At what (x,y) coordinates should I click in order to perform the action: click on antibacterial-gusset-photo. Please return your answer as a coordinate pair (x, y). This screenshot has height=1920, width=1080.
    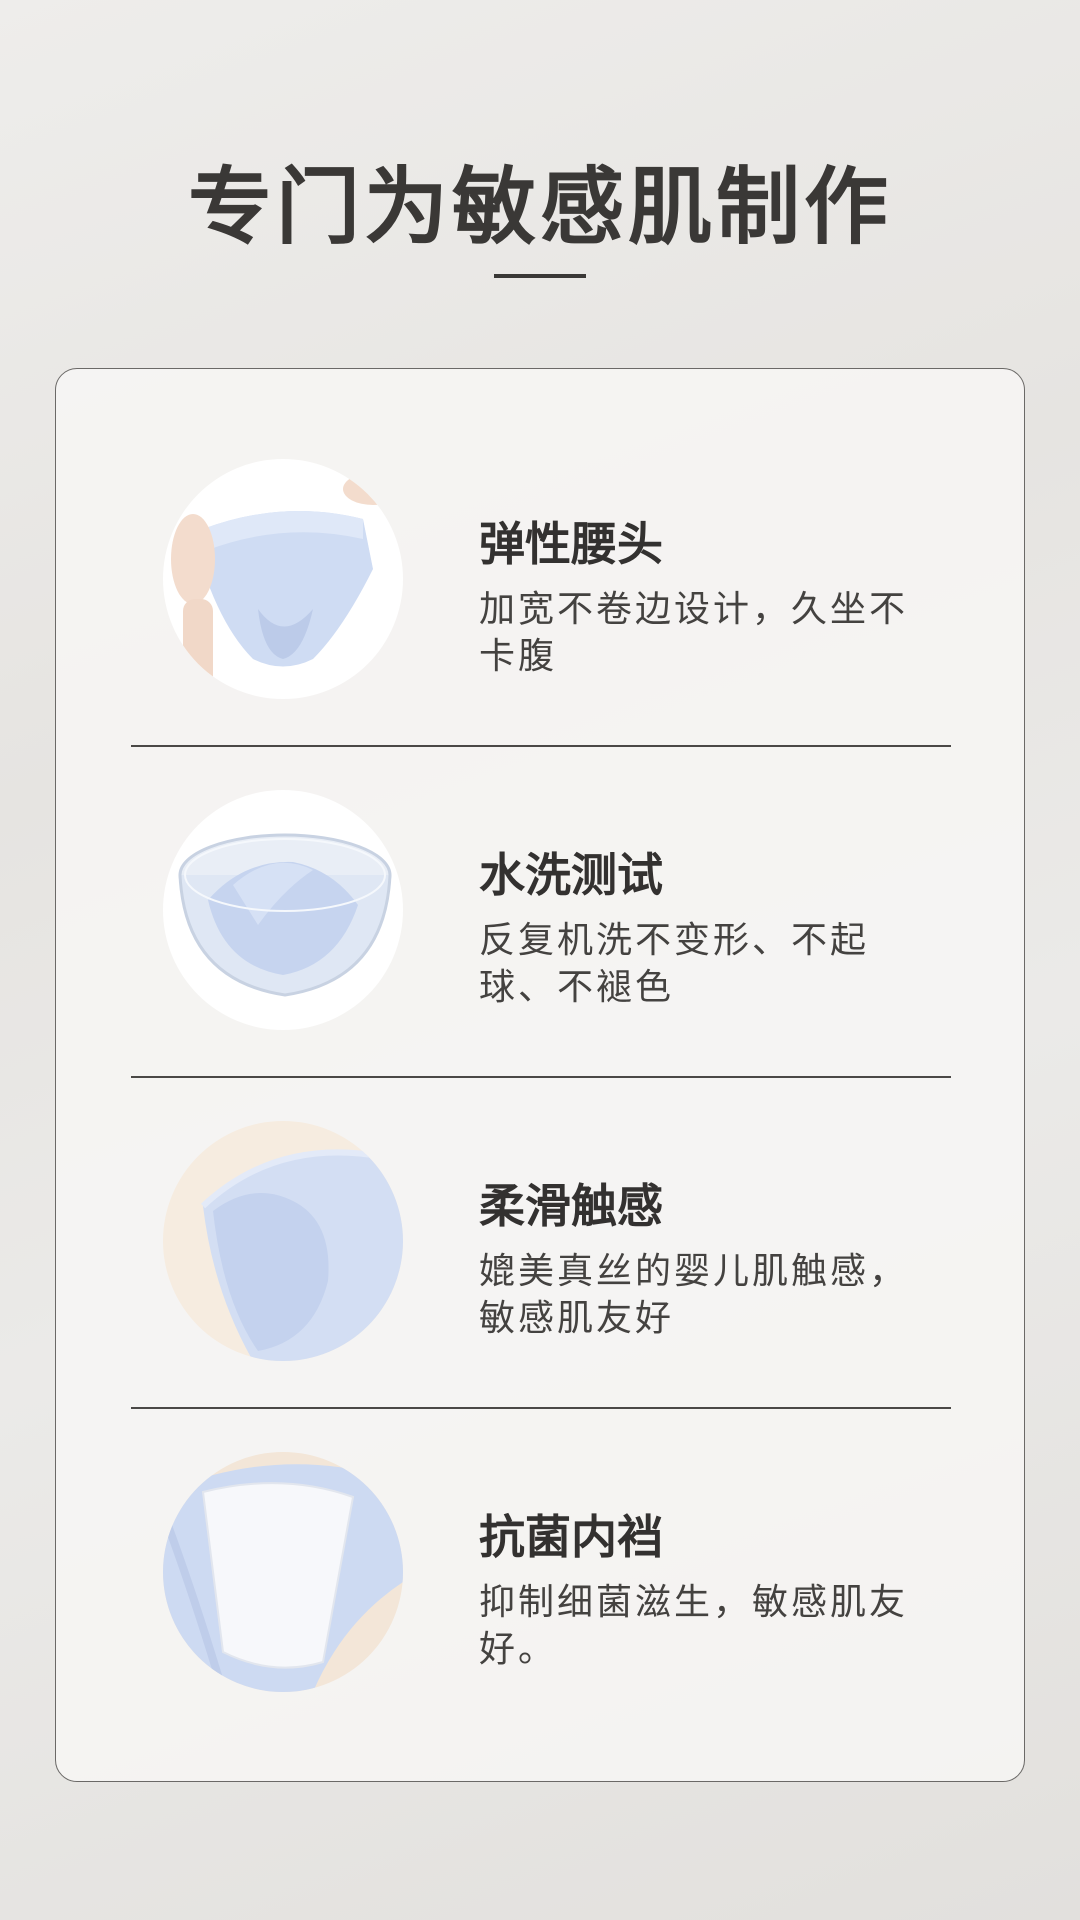
    Looking at the image, I should click on (283, 1572).